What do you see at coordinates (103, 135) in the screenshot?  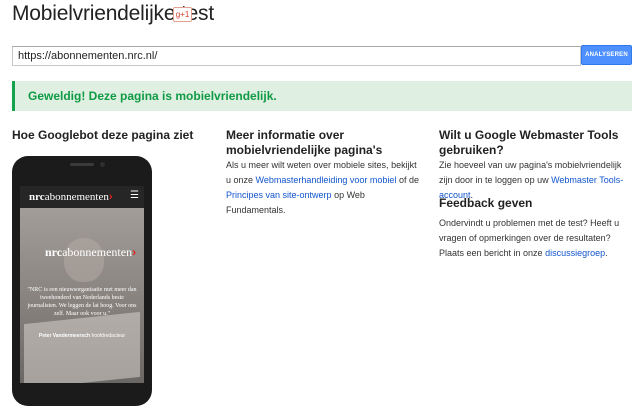 I see `googlebot-view-heading: Hoe Googlebot deze pagina ziet` at bounding box center [103, 135].